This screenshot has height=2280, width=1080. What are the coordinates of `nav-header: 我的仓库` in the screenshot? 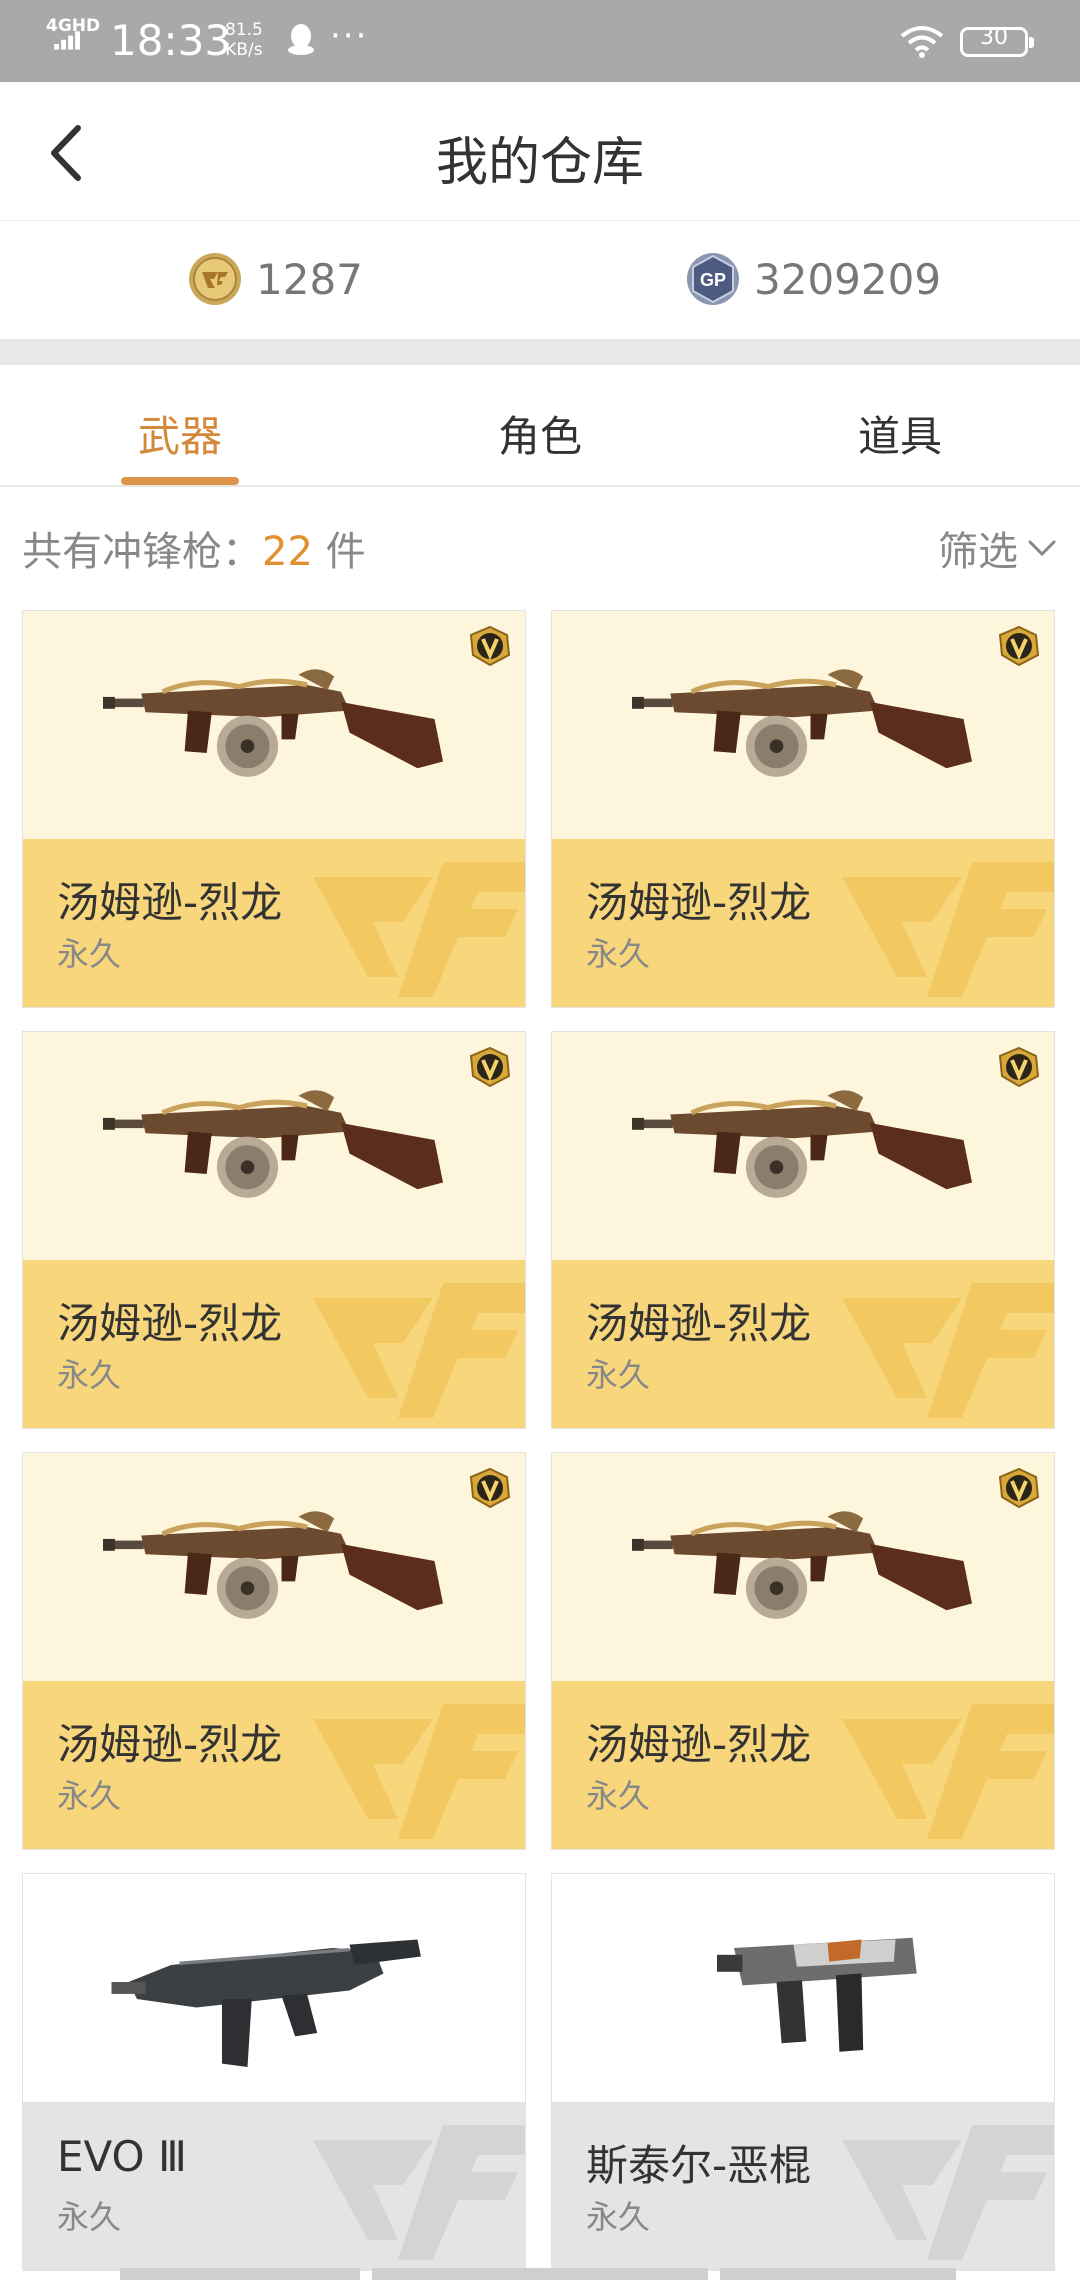 It's located at (540, 151).